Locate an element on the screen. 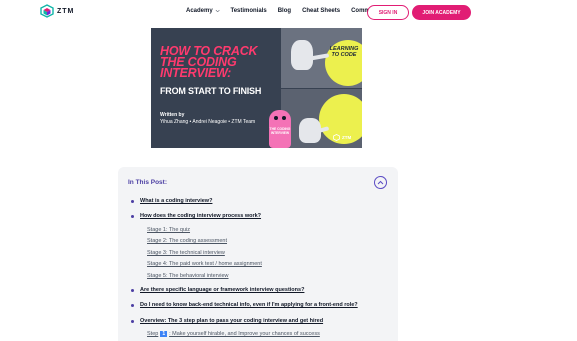 The height and width of the screenshot is (341, 577). toc-sublink-stage-5: Stage 5: The behavioral interview is located at coordinates (188, 276).